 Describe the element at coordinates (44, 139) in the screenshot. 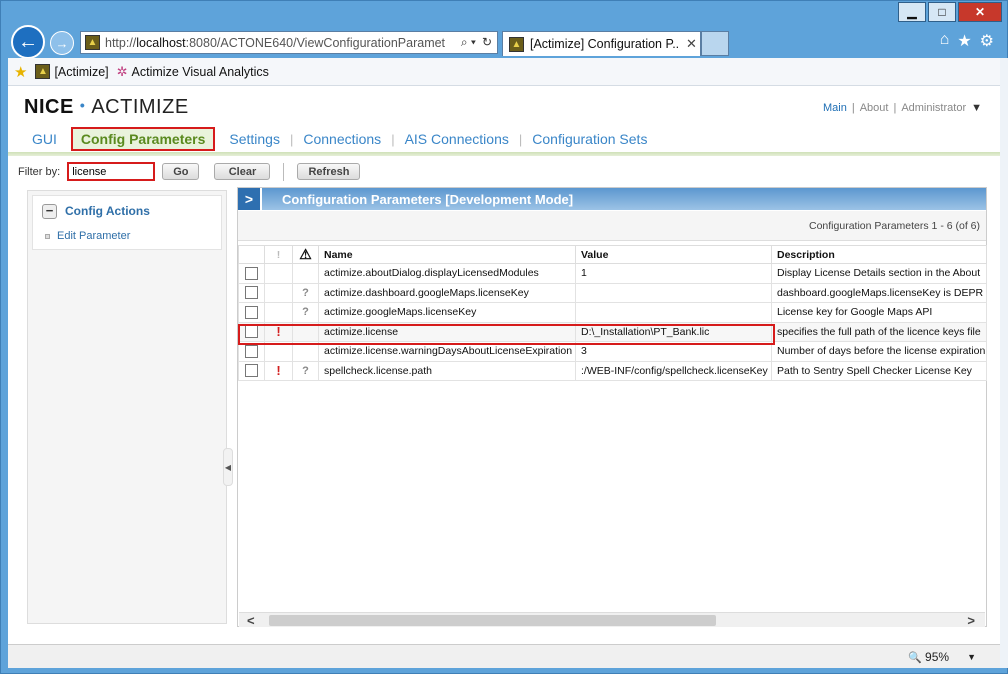

I see `tab-gui: GUI` at that location.